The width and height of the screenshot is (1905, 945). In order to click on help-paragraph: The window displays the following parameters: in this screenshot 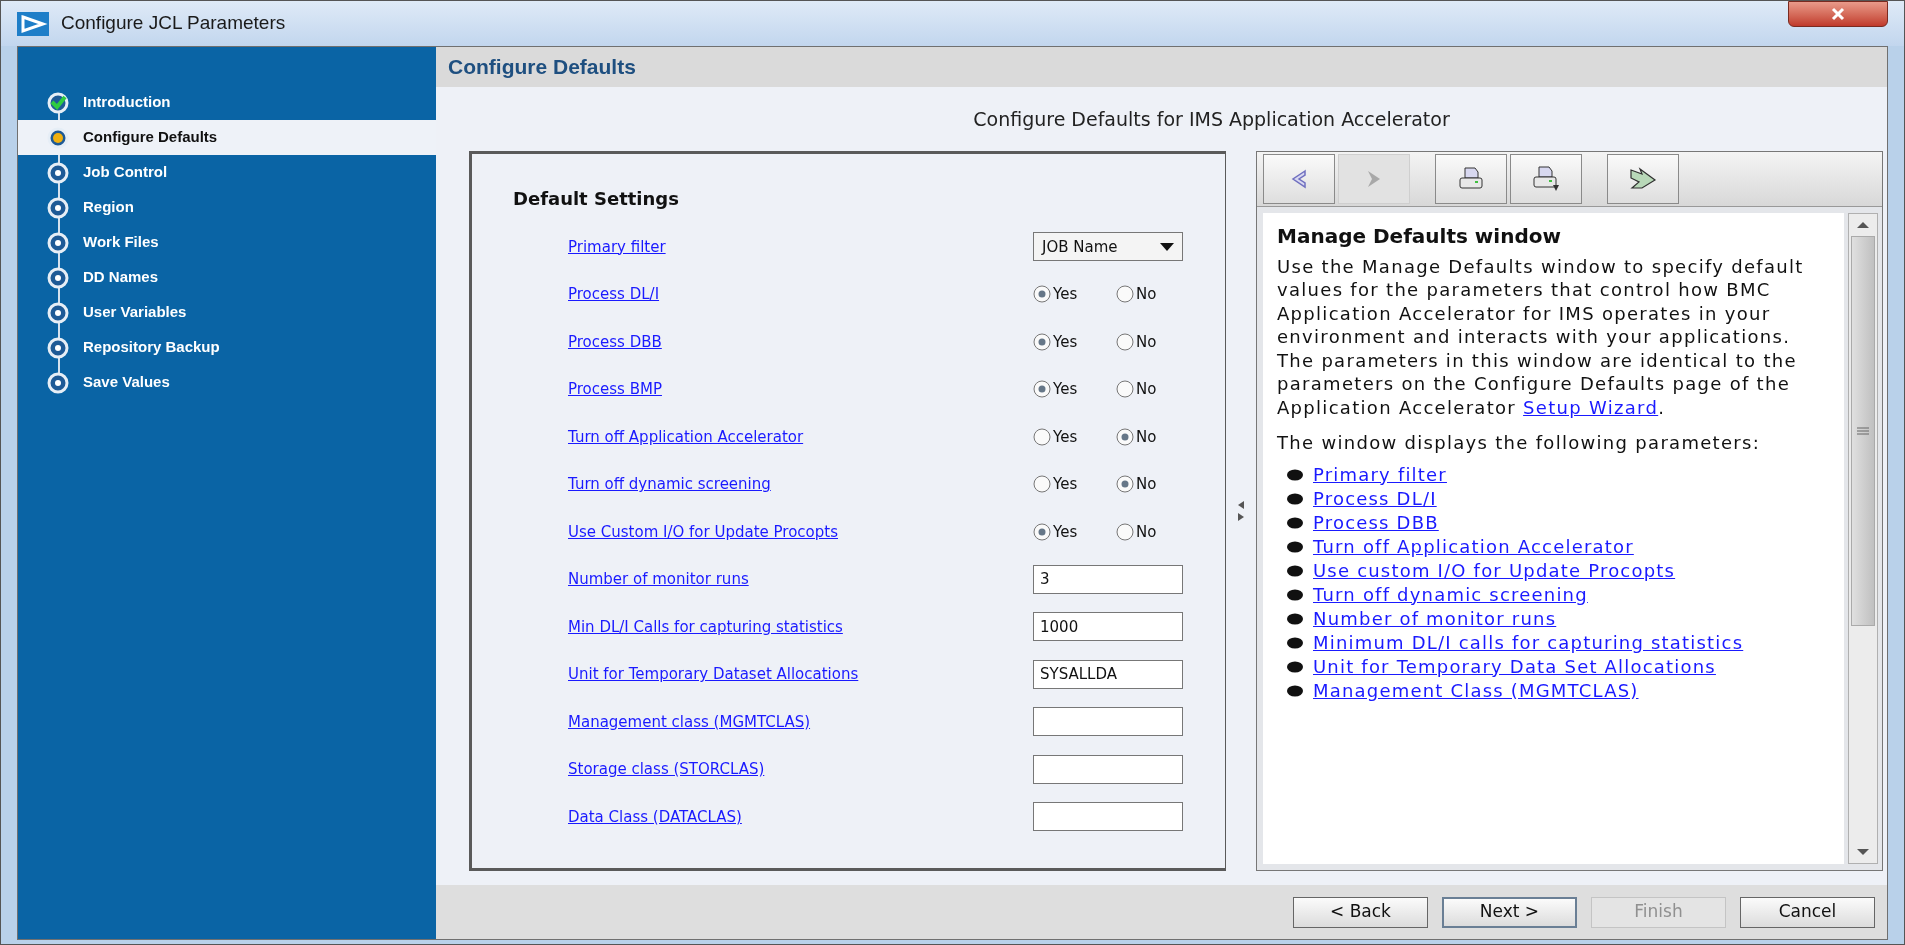, I will do `click(1519, 443)`.